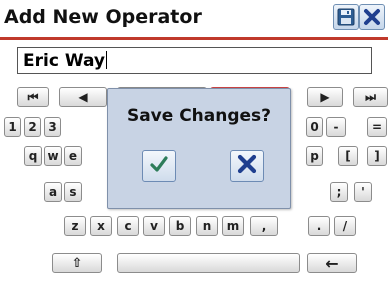  I want to click on key-0: 0, so click(314, 127).